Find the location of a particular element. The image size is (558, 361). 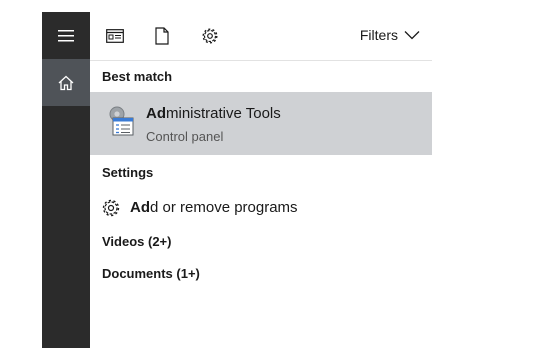

best-match-header: Best match is located at coordinates (137, 76).